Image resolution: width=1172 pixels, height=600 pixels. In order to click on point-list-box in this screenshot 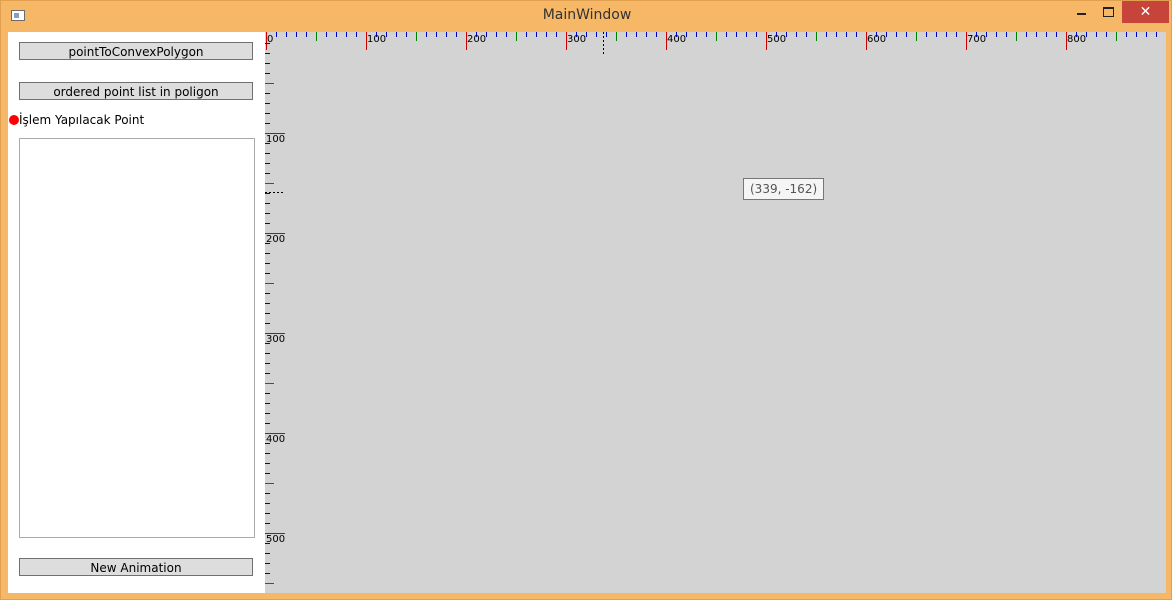, I will do `click(137, 338)`.